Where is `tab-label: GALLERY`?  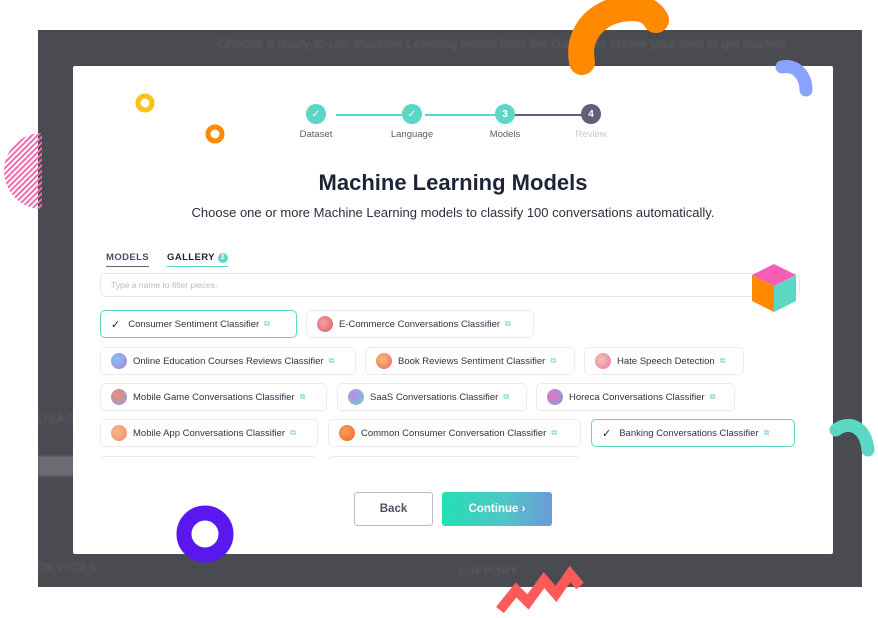 tab-label: GALLERY is located at coordinates (191, 257).